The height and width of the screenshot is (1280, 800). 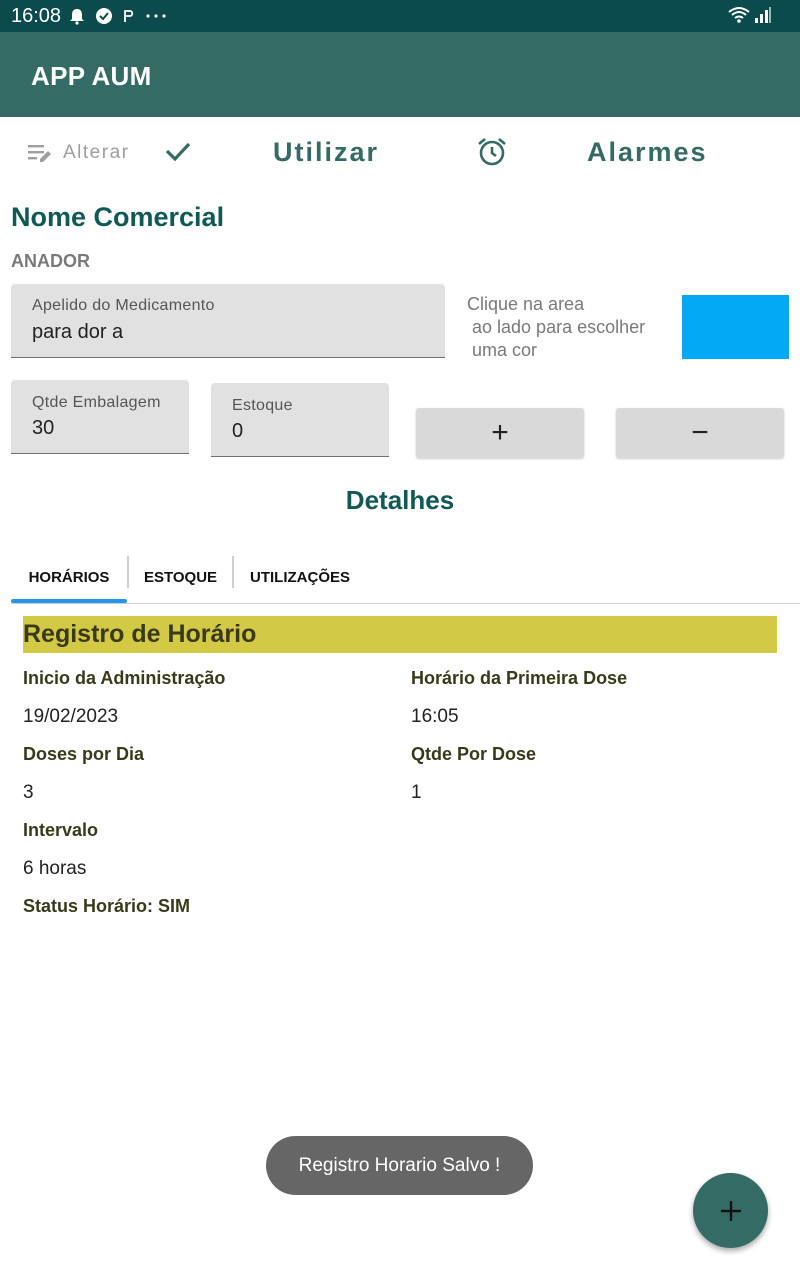 I want to click on status-icons, so click(x=117, y=16).